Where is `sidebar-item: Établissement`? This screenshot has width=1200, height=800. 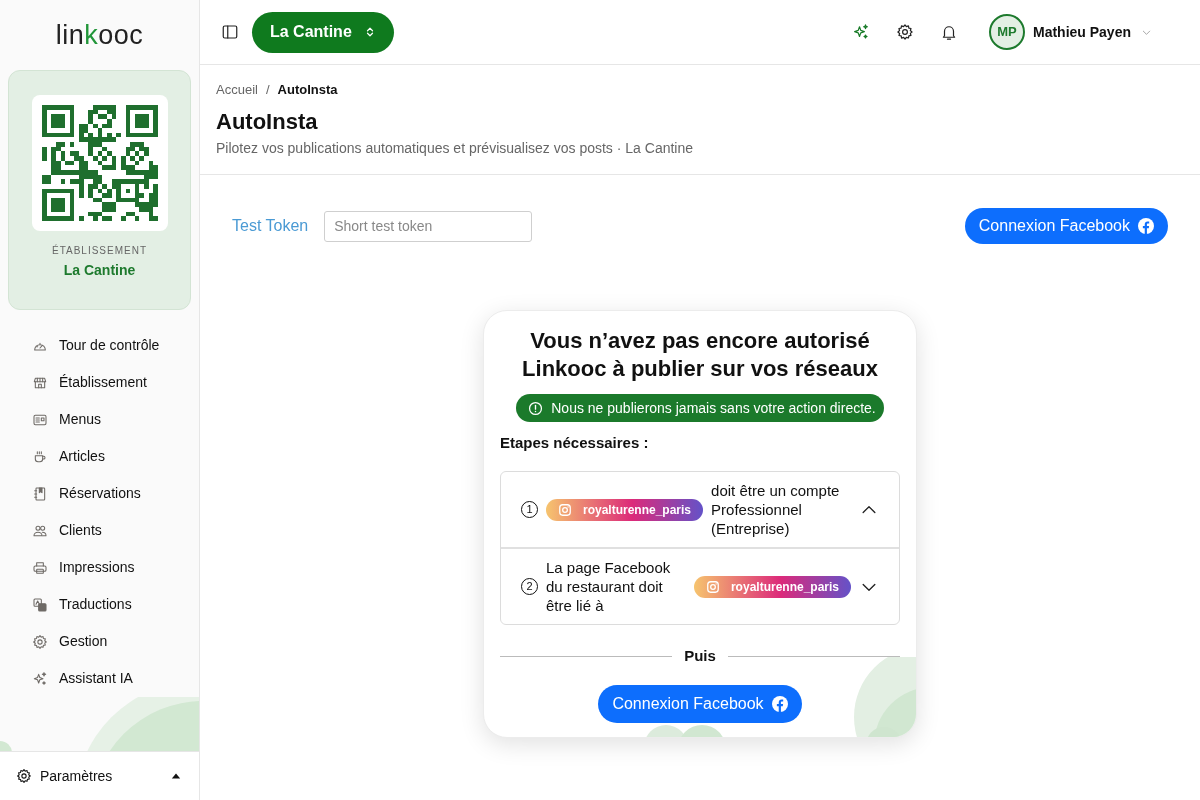
sidebar-item: Établissement is located at coordinates (103, 382).